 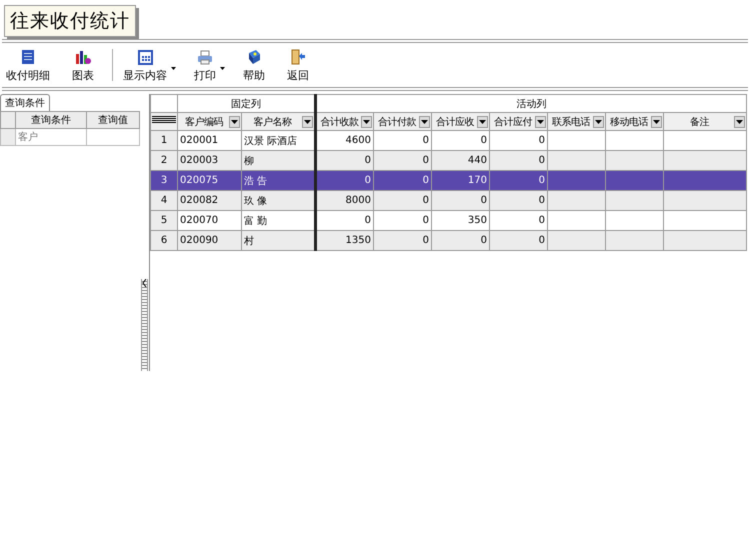 I want to click on table-cell: 020003, so click(x=210, y=160).